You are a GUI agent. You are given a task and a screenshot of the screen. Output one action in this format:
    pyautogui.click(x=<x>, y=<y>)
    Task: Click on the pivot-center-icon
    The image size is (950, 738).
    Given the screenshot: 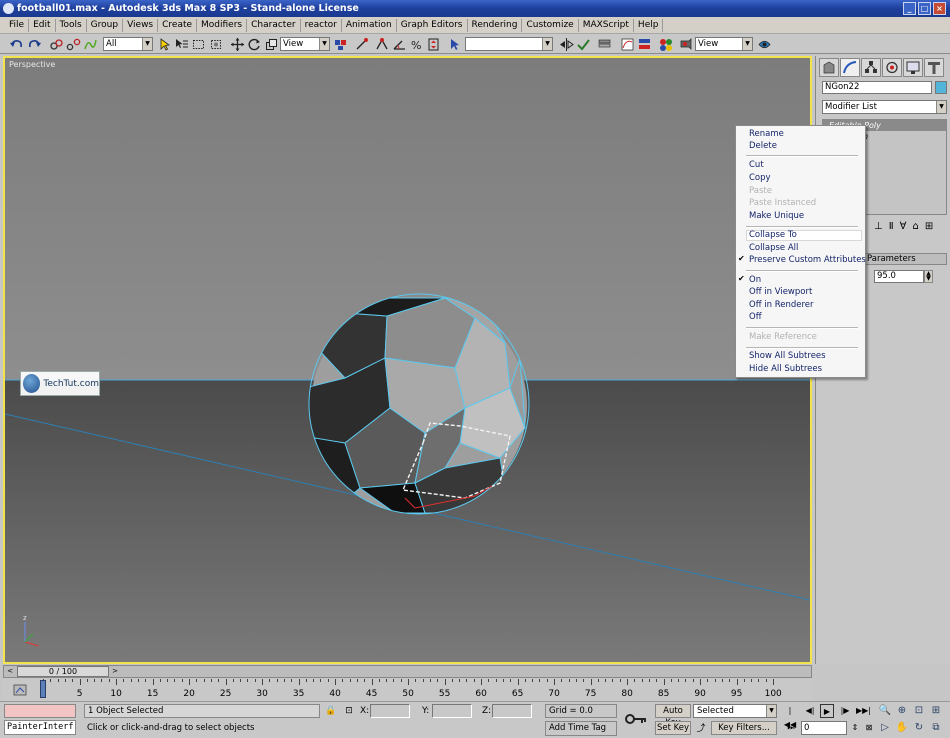 What is the action you would take?
    pyautogui.click(x=339, y=43)
    